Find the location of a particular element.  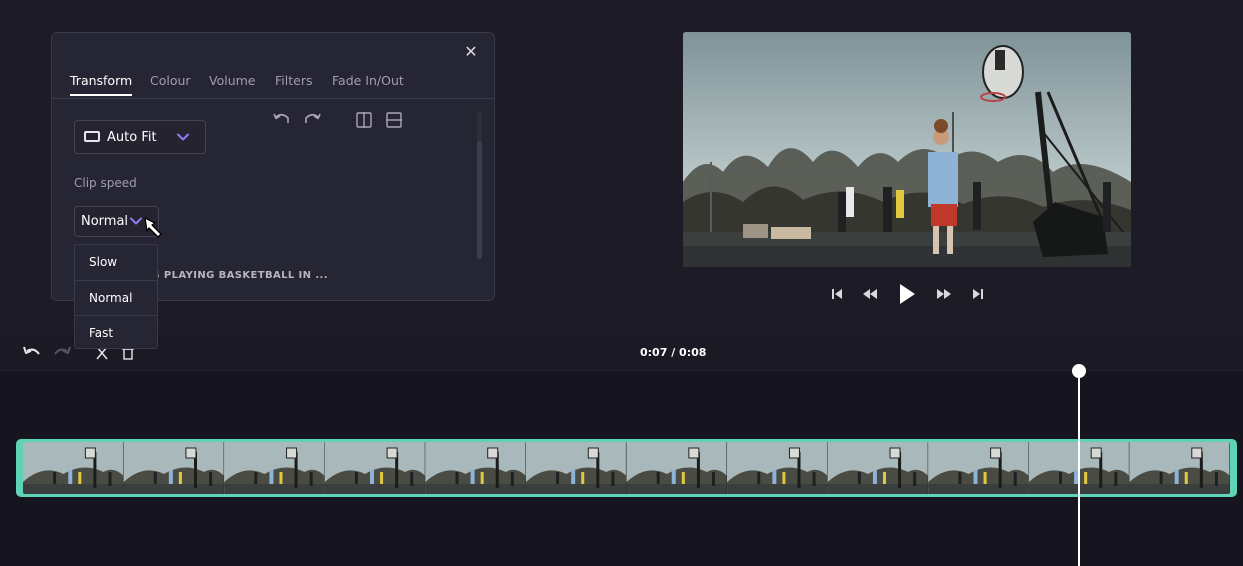

fast-forward-icon is located at coordinates (944, 294).